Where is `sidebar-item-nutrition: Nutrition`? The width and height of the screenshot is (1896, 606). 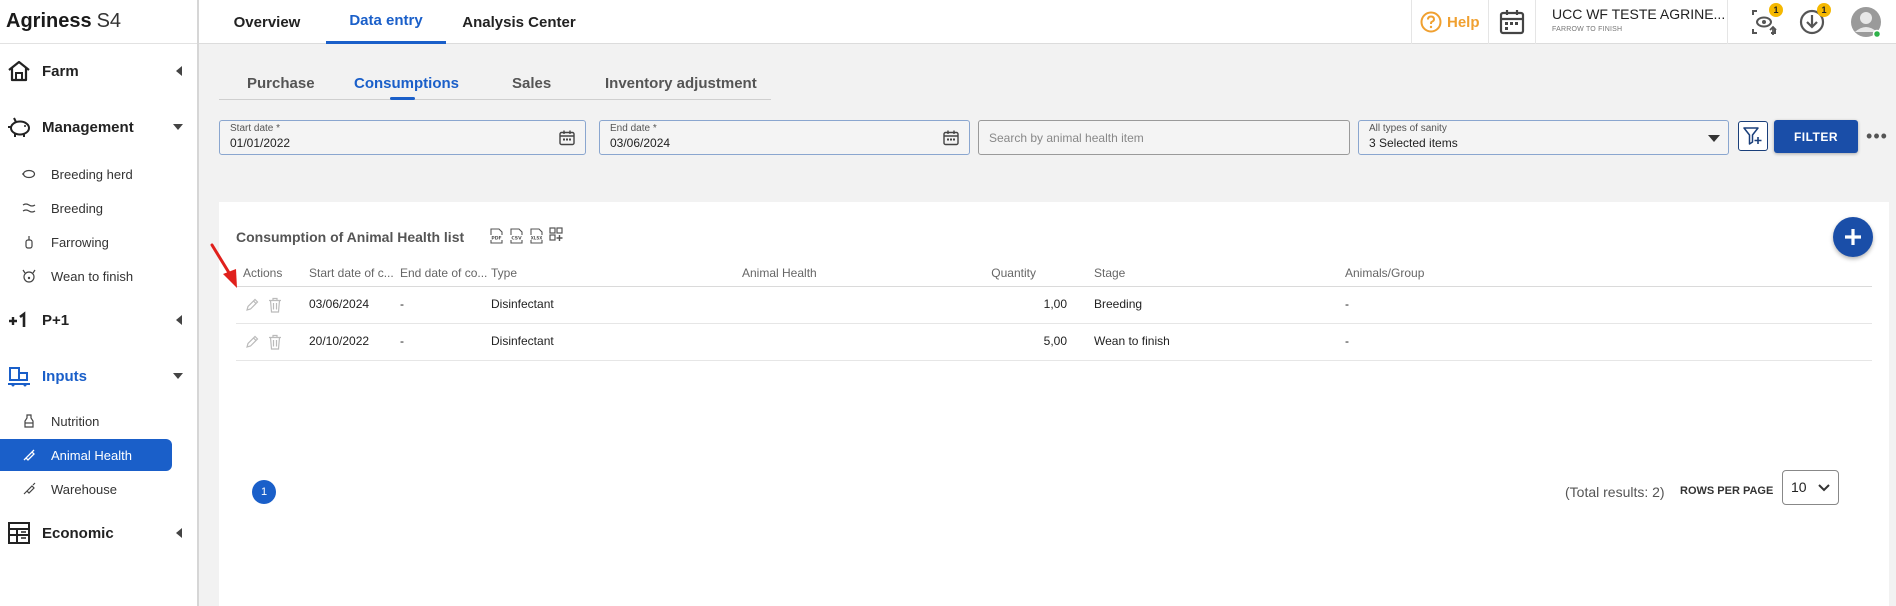 sidebar-item-nutrition: Nutrition is located at coordinates (86, 421).